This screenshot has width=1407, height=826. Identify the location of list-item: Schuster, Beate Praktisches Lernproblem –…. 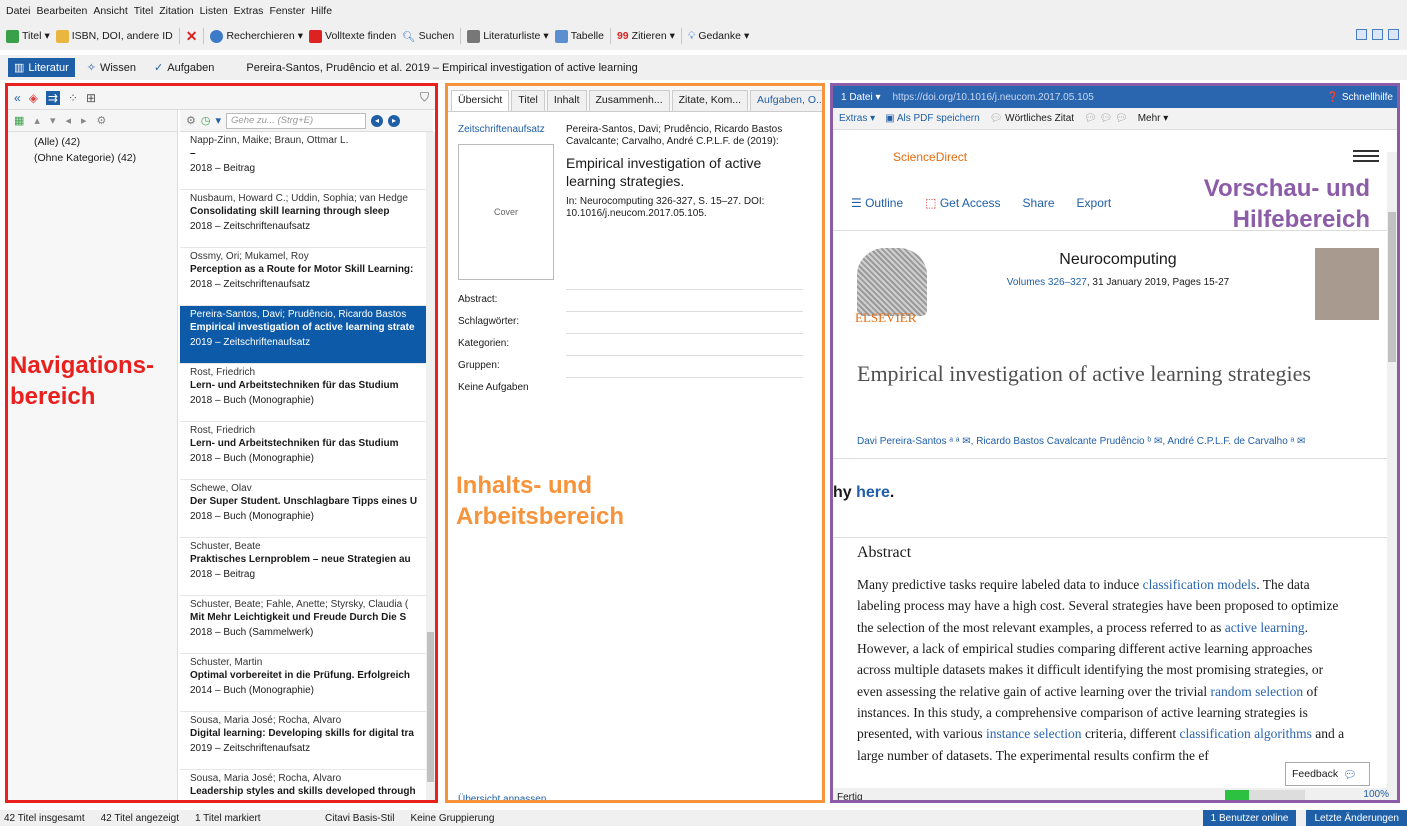
(306, 567).